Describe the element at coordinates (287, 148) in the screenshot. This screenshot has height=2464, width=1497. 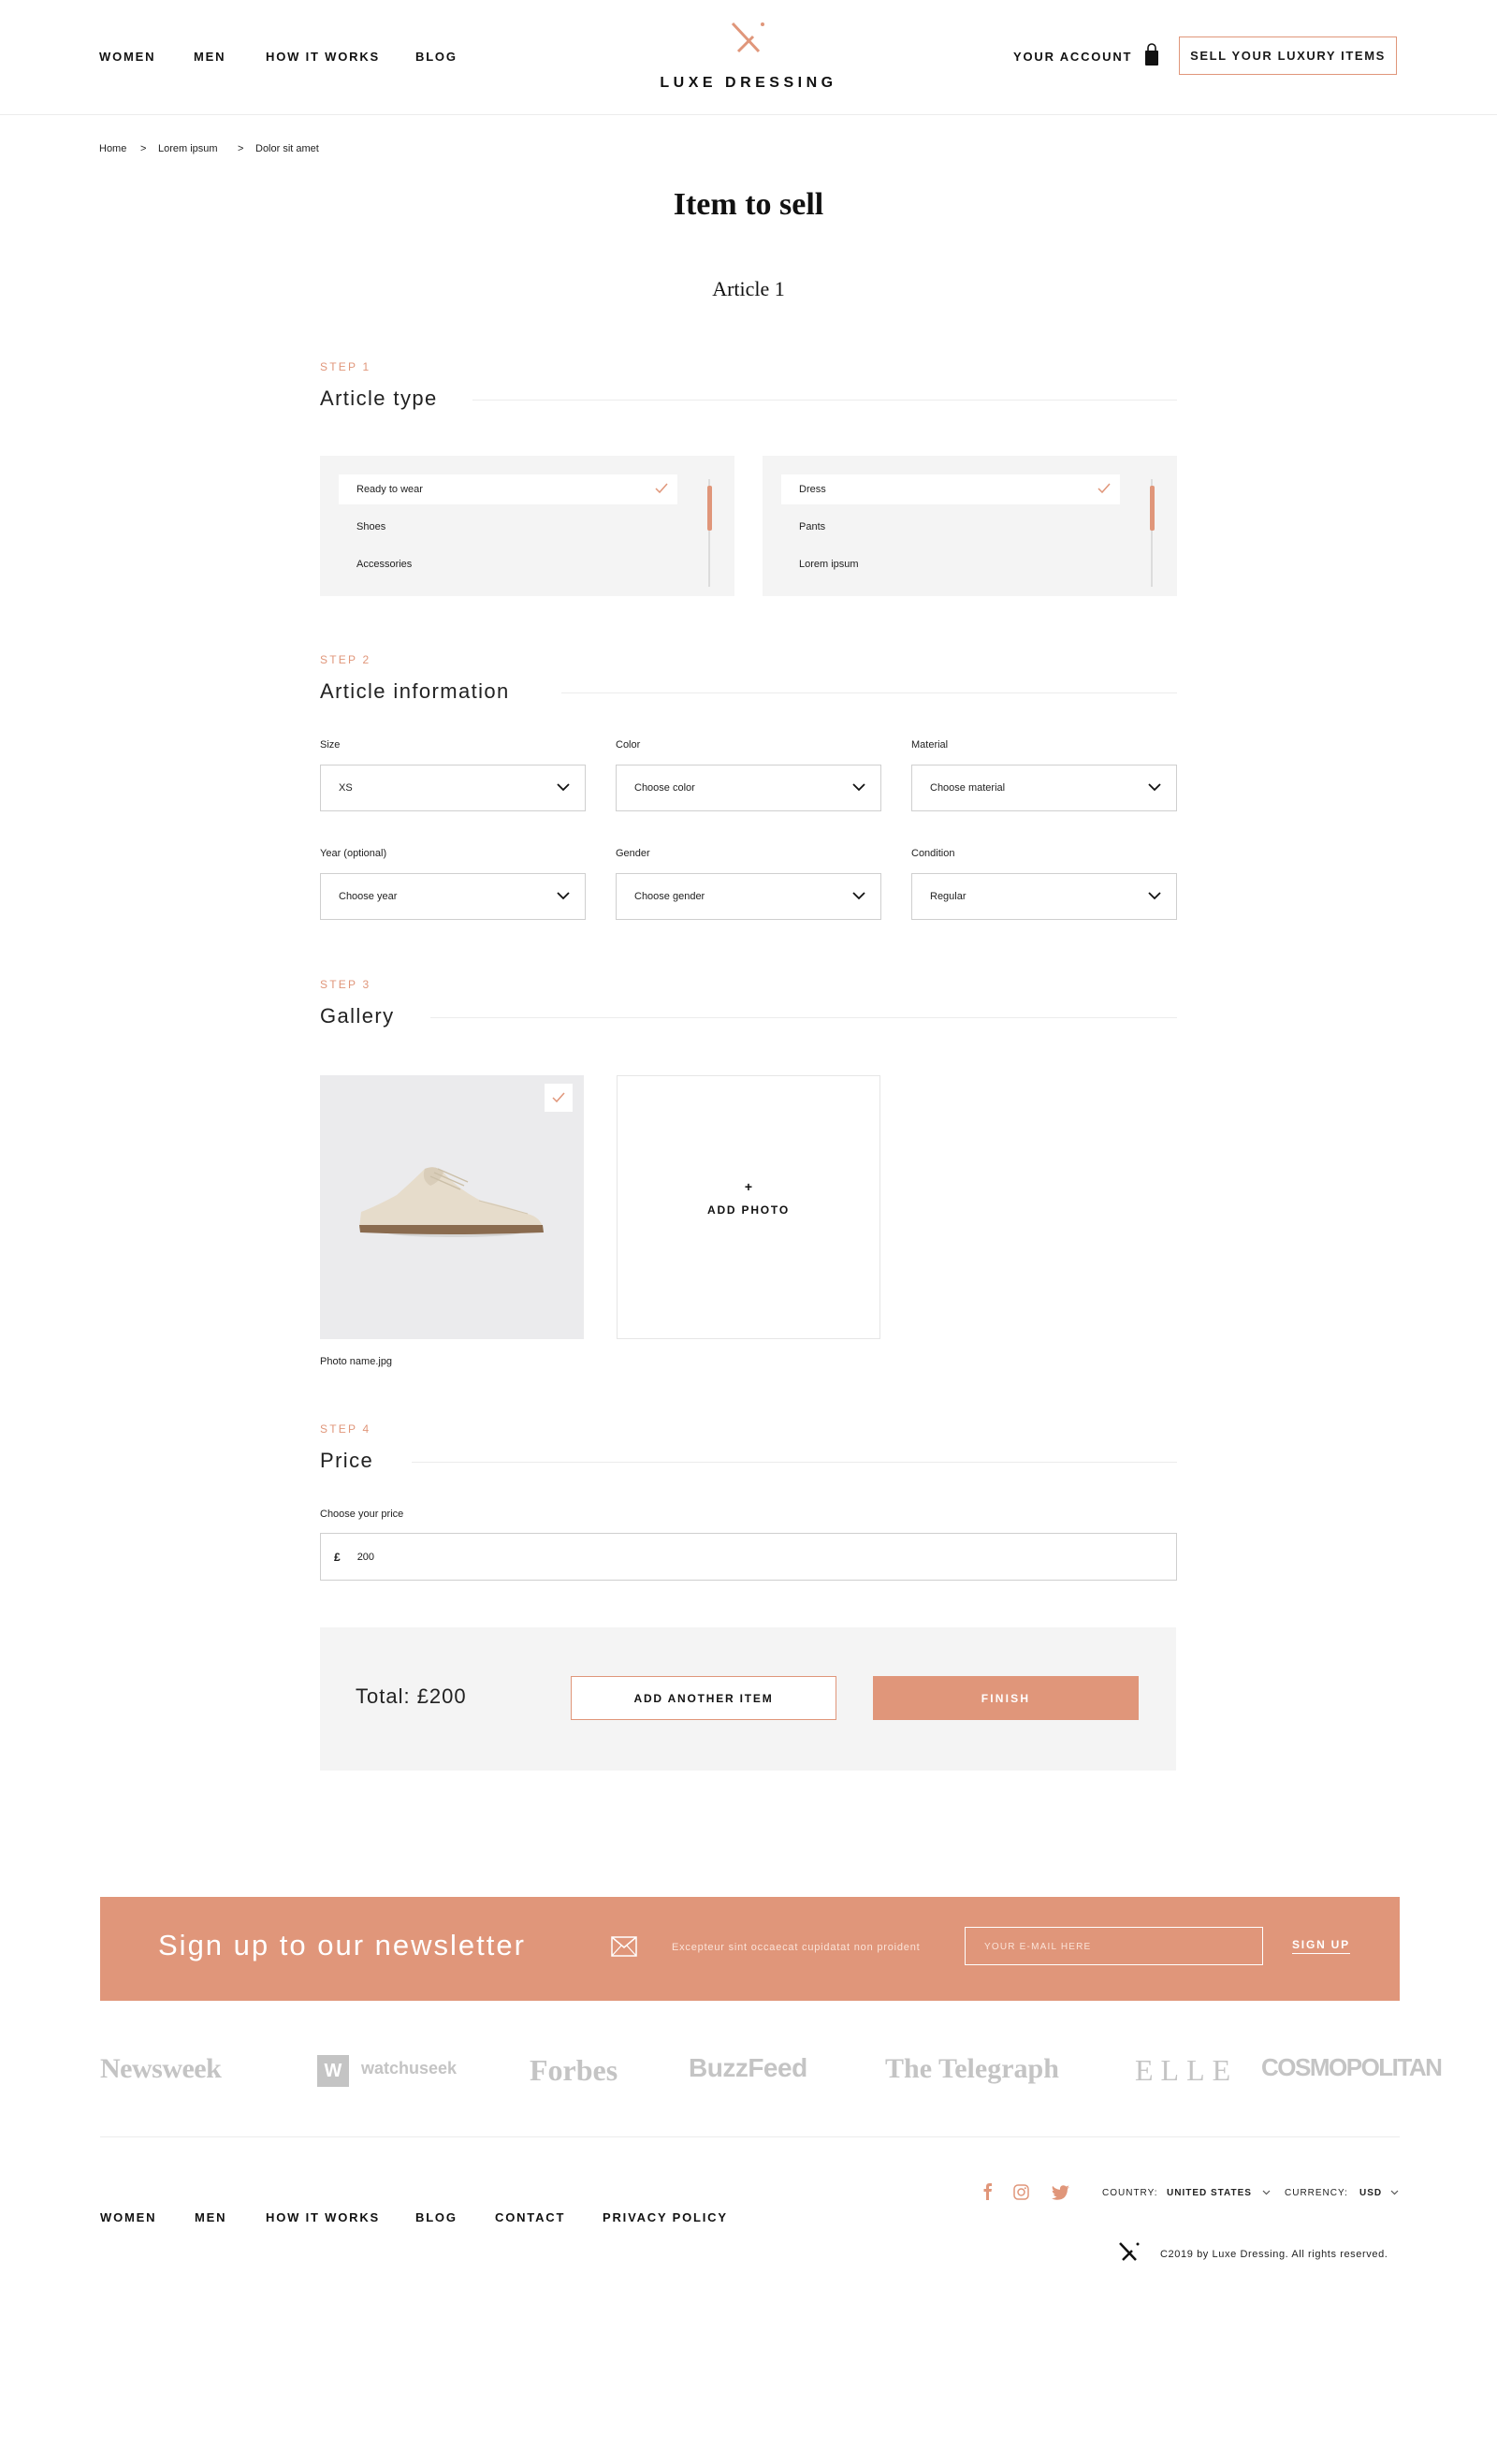
I see `breadcrumb-current: Dolor sit amet` at that location.